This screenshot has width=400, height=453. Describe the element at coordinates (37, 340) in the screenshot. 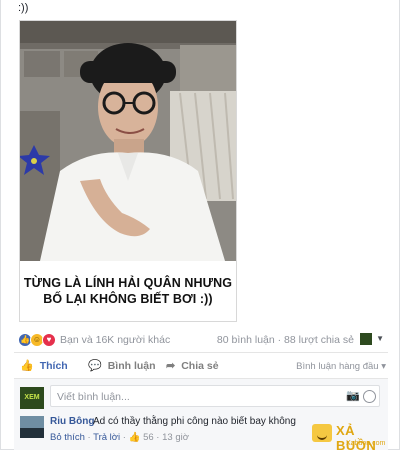

I see `reaction-icons: 👍 ☺ ♥` at that location.